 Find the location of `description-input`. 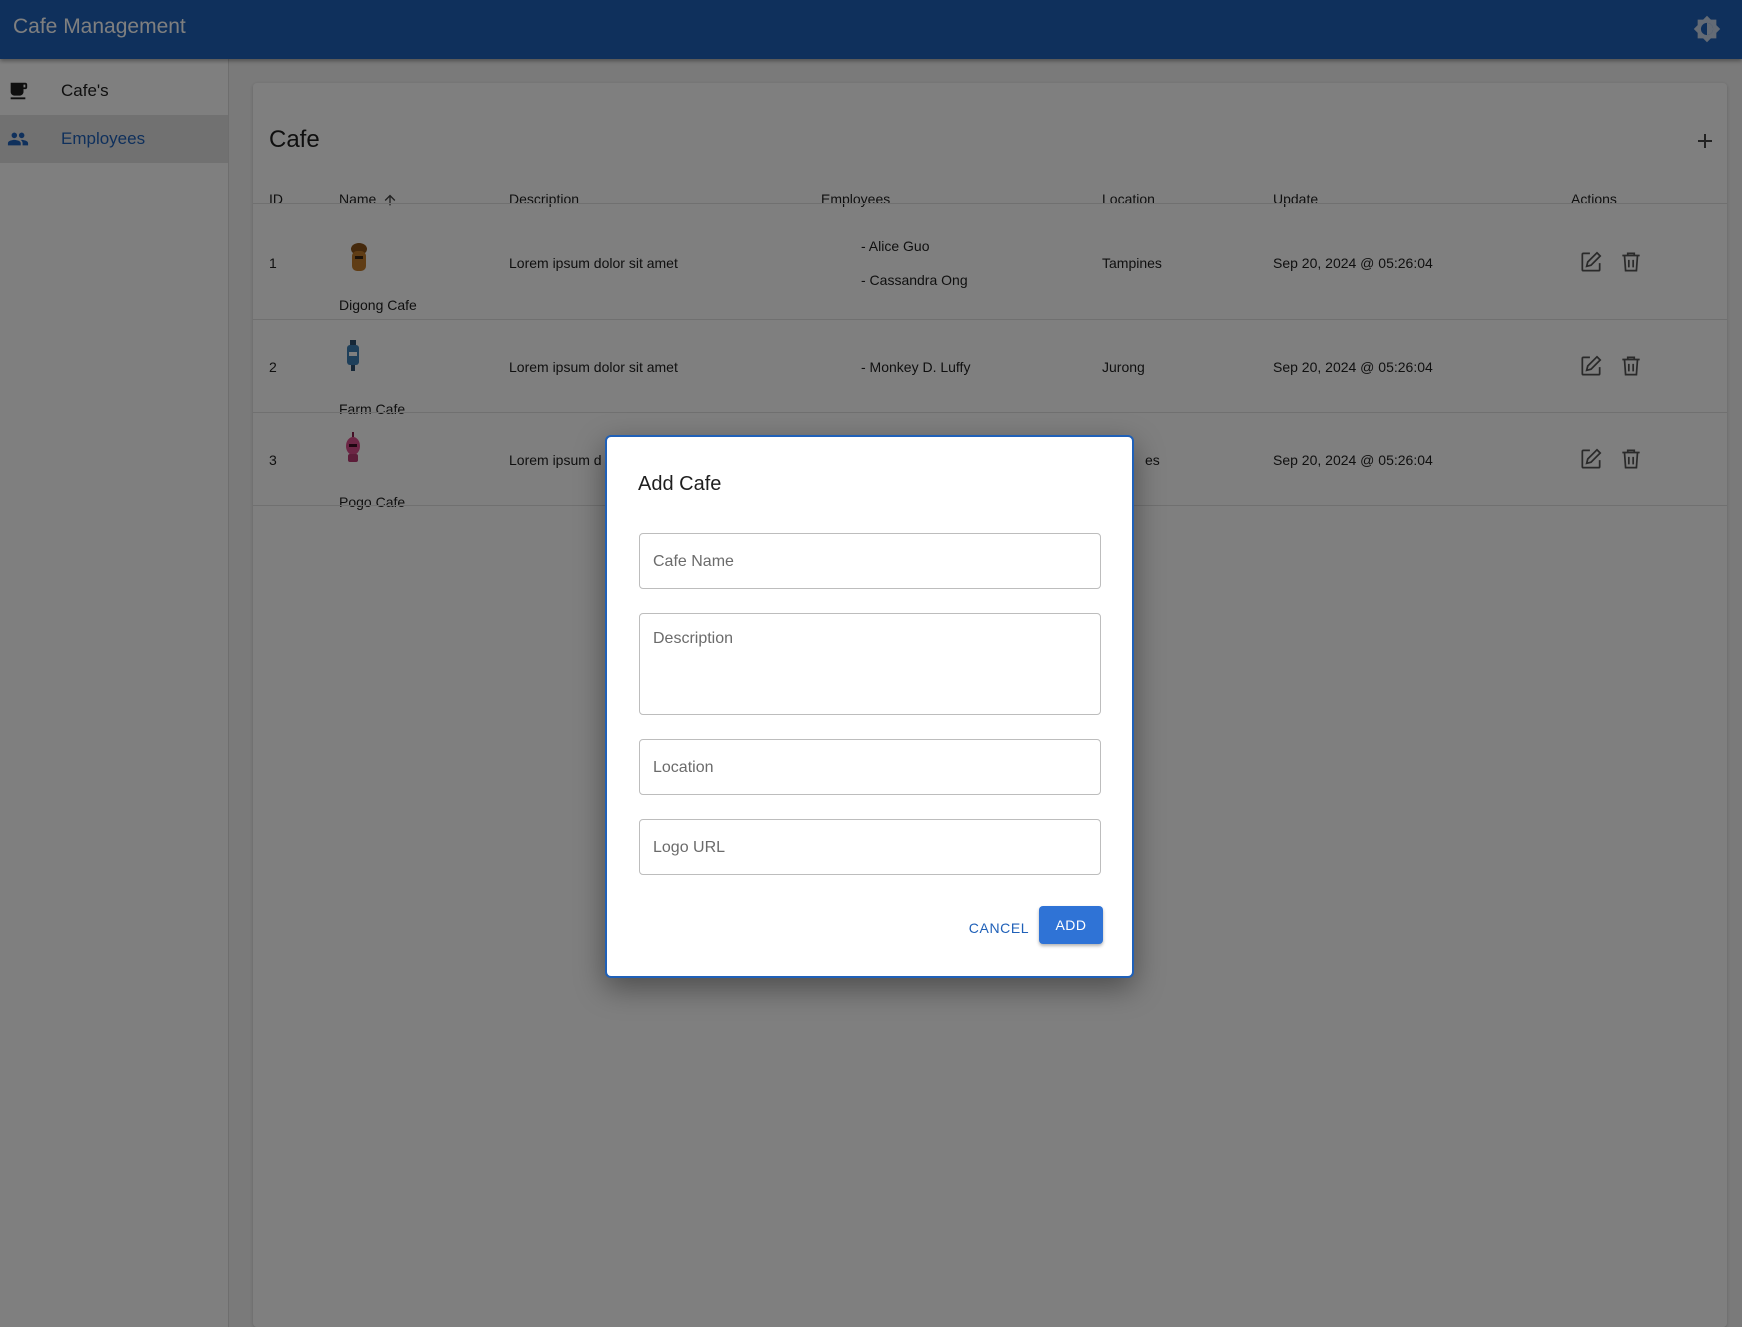

description-input is located at coordinates (870, 665).